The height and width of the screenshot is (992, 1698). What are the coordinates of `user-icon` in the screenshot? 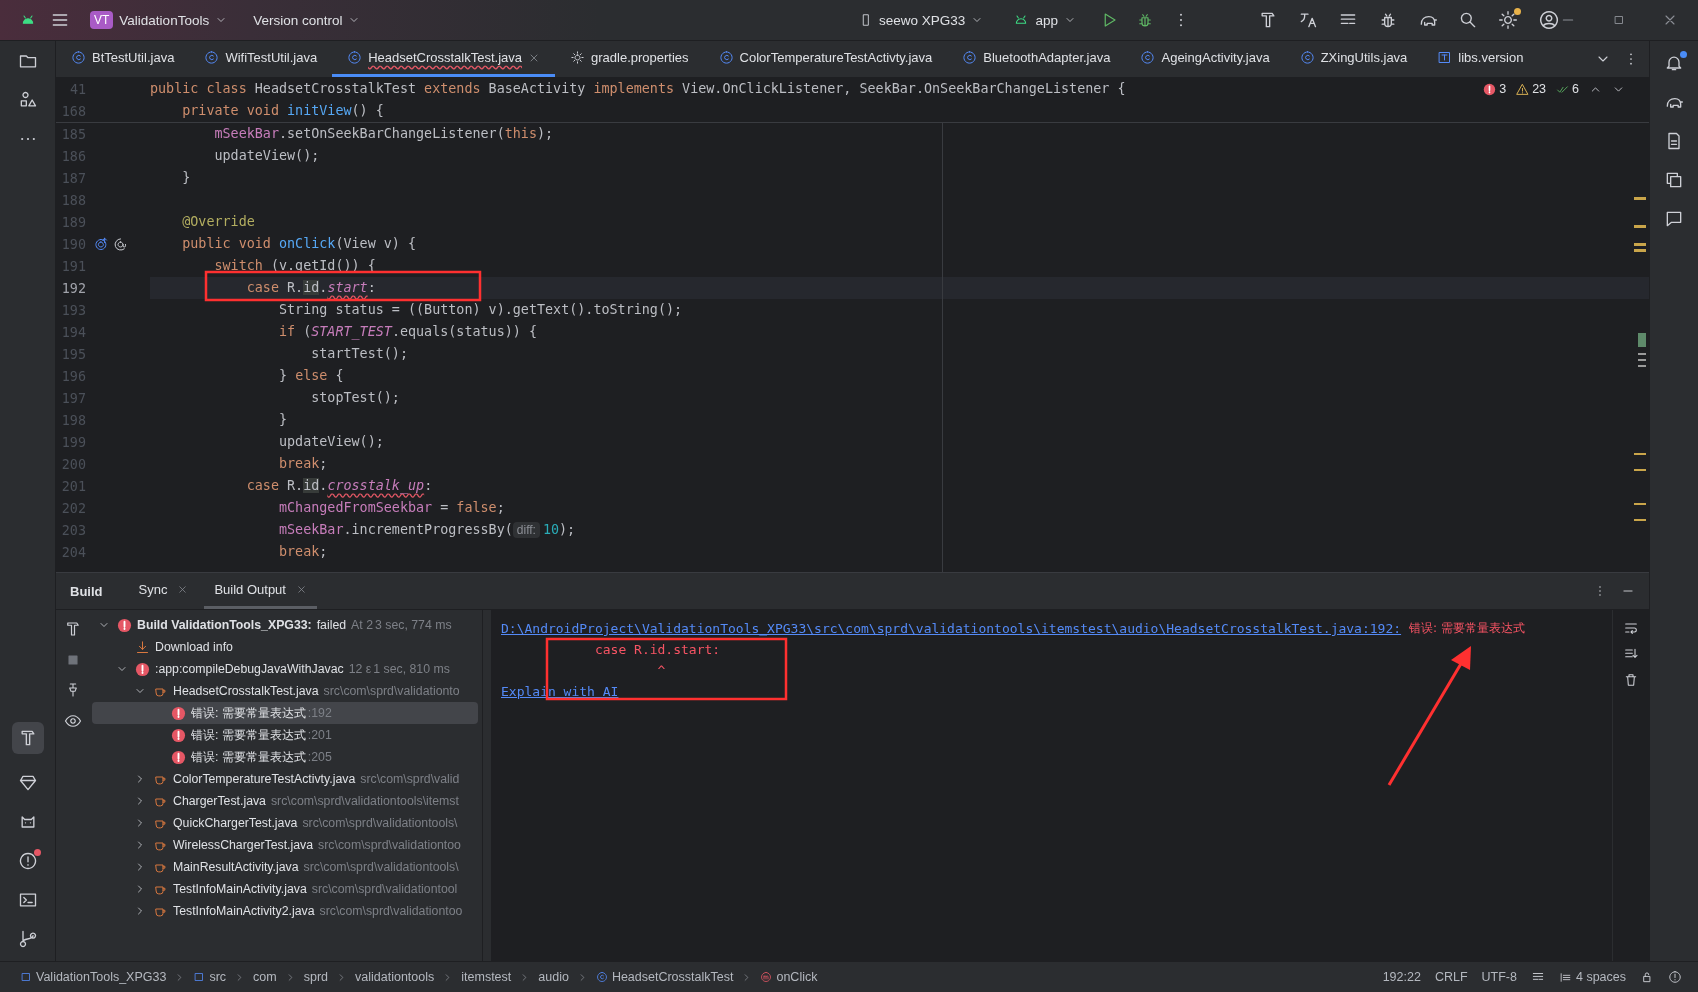 It's located at (1549, 20).